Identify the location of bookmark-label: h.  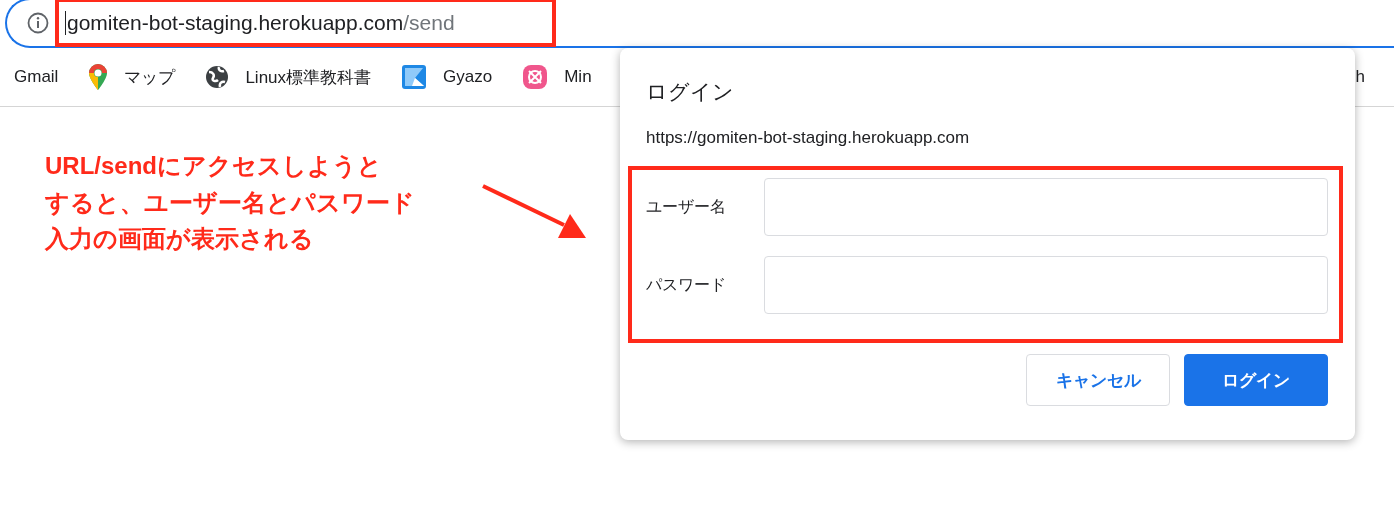
(1360, 77).